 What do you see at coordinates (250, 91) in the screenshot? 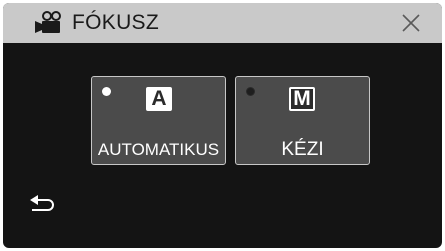
I see `unselected-indicator` at bounding box center [250, 91].